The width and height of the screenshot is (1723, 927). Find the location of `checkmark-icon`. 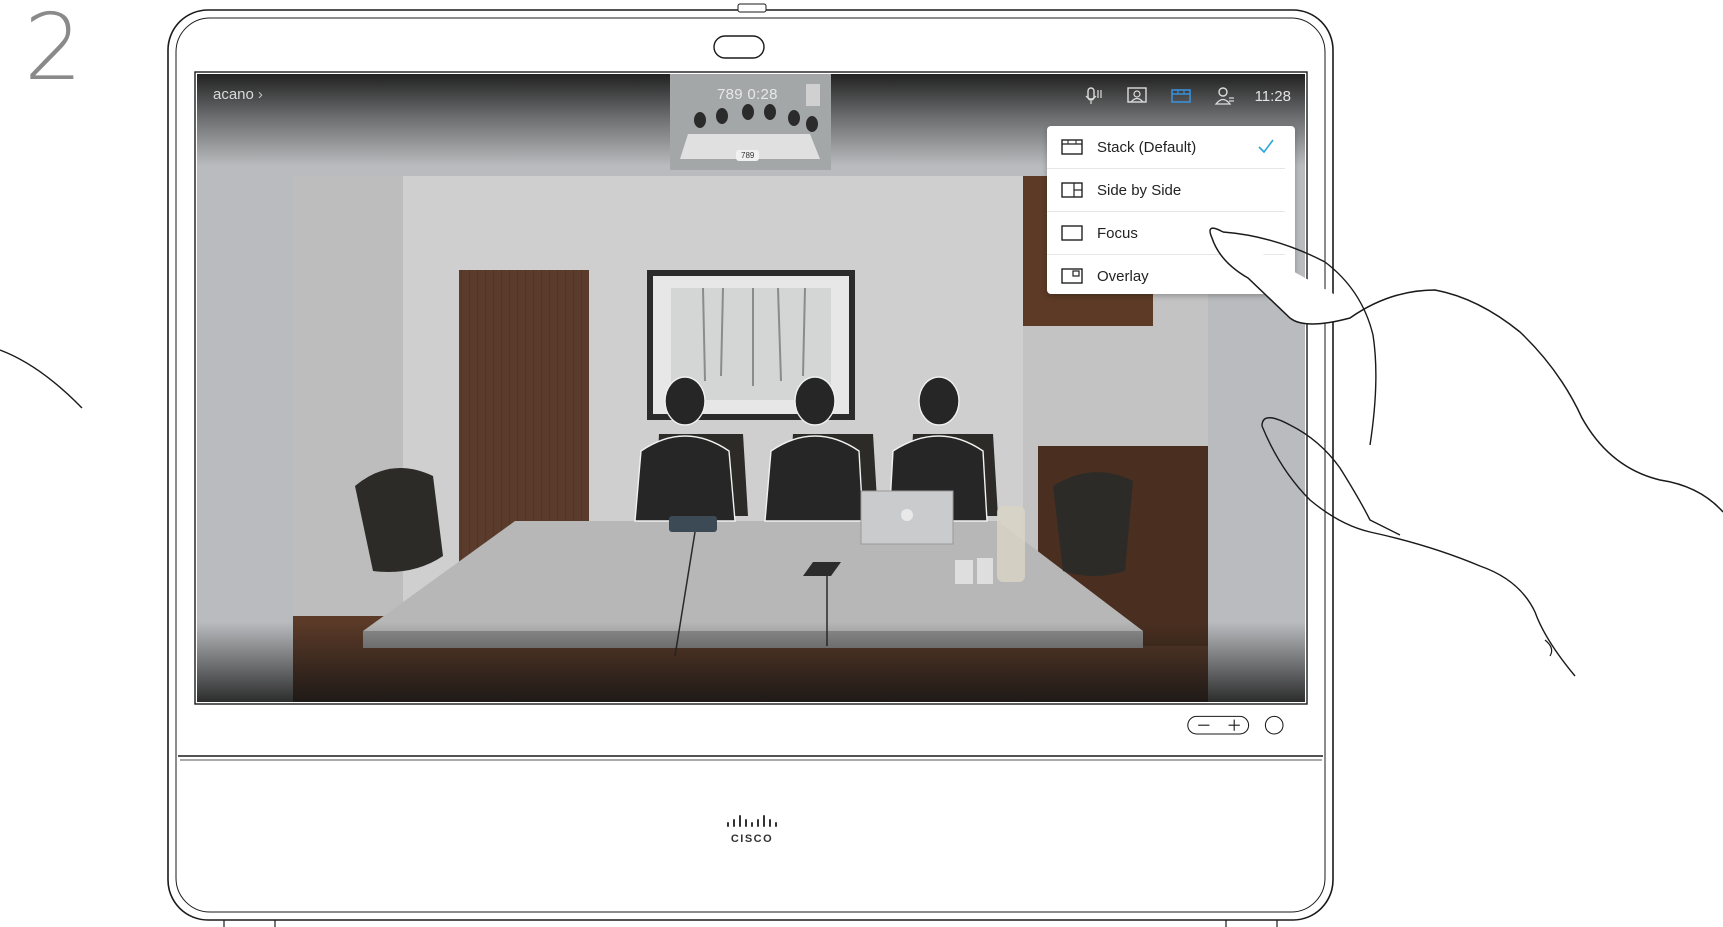

checkmark-icon is located at coordinates (1266, 146).